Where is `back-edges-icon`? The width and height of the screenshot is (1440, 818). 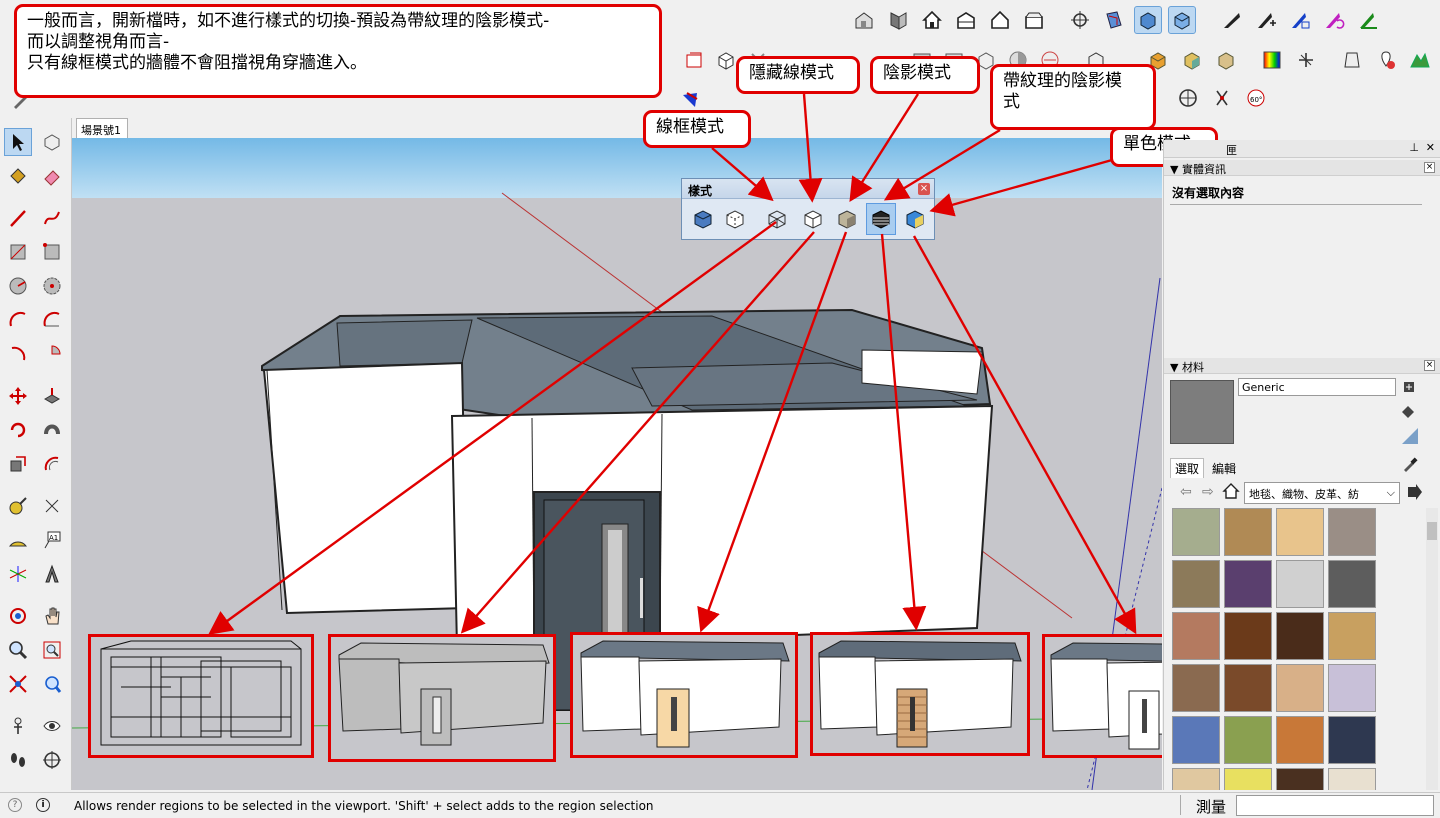 back-edges-icon is located at coordinates (735, 219).